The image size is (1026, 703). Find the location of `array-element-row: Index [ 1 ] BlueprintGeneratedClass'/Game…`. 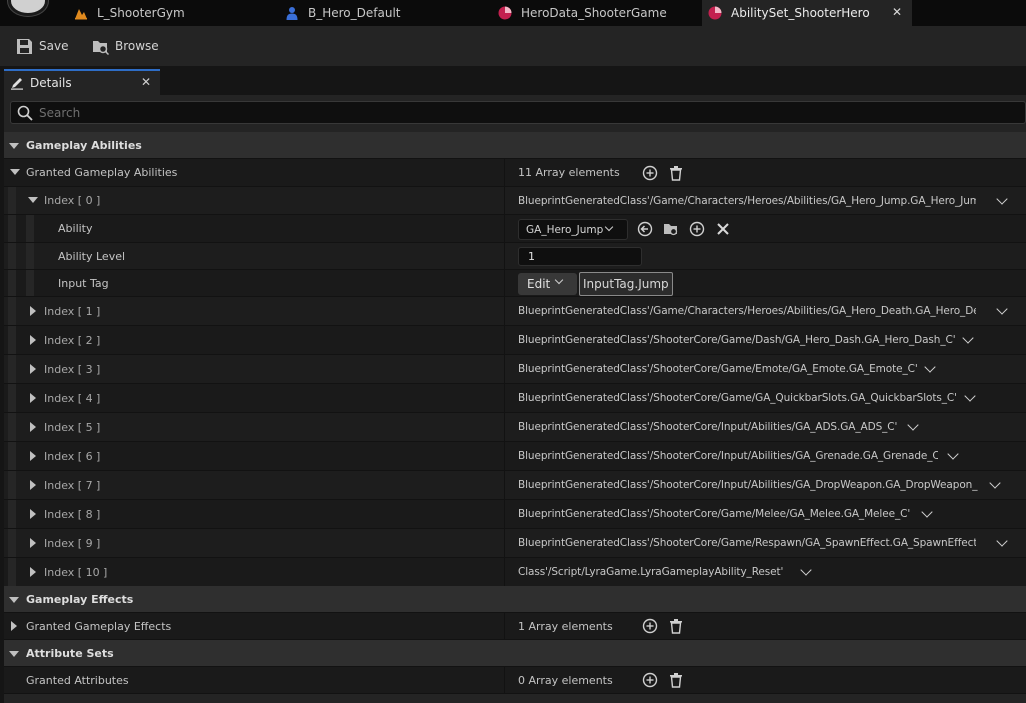

array-element-row: Index [ 1 ] BlueprintGeneratedClass'/Game… is located at coordinates (515, 311).